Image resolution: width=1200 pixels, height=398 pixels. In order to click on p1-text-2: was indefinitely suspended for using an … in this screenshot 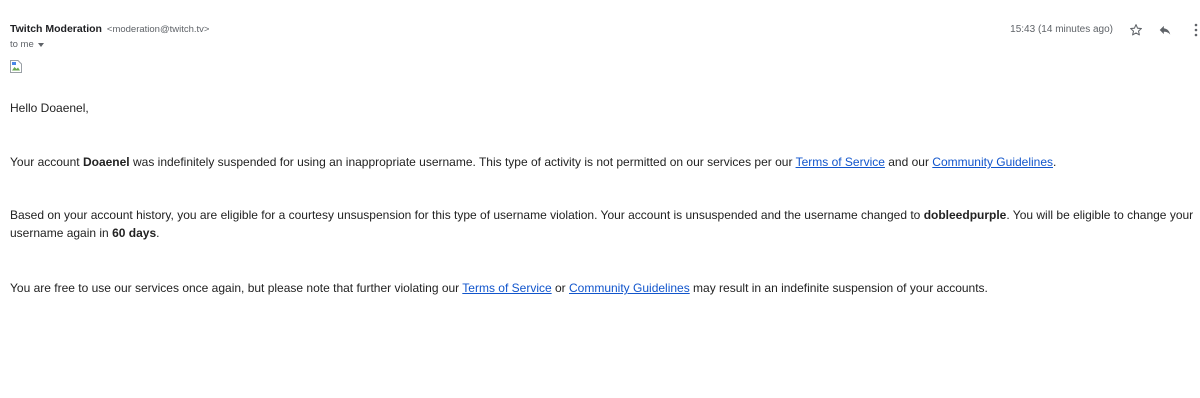, I will do `click(462, 162)`.